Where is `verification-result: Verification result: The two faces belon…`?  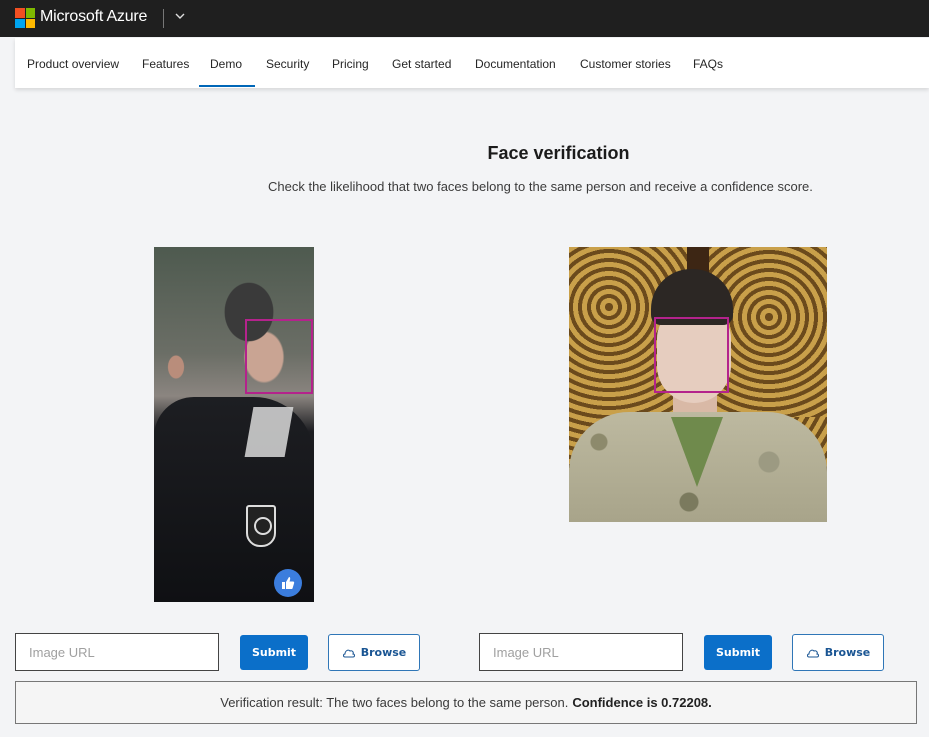 verification-result: Verification result: The two faces belon… is located at coordinates (466, 702).